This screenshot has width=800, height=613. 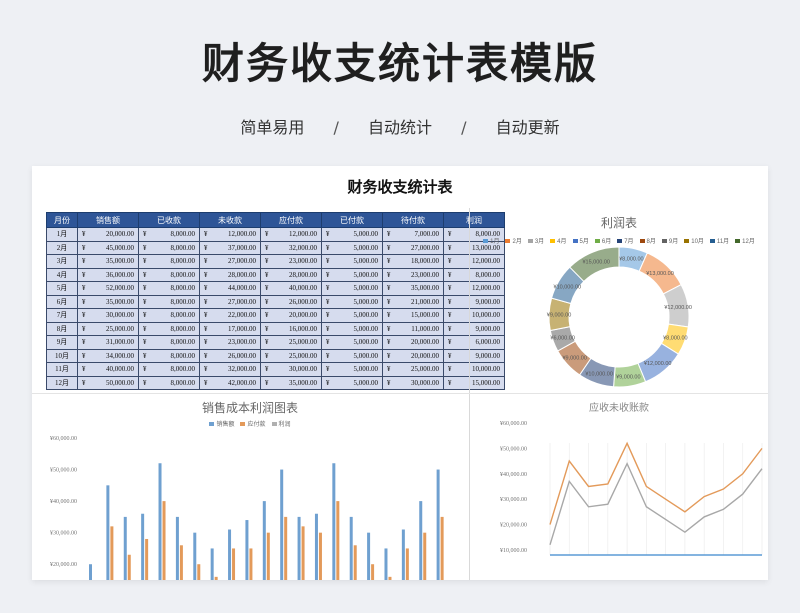 What do you see at coordinates (108, 342) in the screenshot?
I see `amount-cell: ¥31,000.00` at bounding box center [108, 342].